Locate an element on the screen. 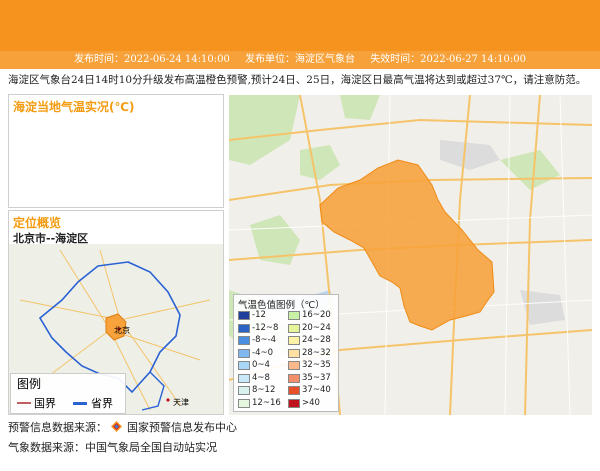 Image resolution: width=600 pixels, height=471 pixels. warning-center-logo-icon is located at coordinates (116, 426).